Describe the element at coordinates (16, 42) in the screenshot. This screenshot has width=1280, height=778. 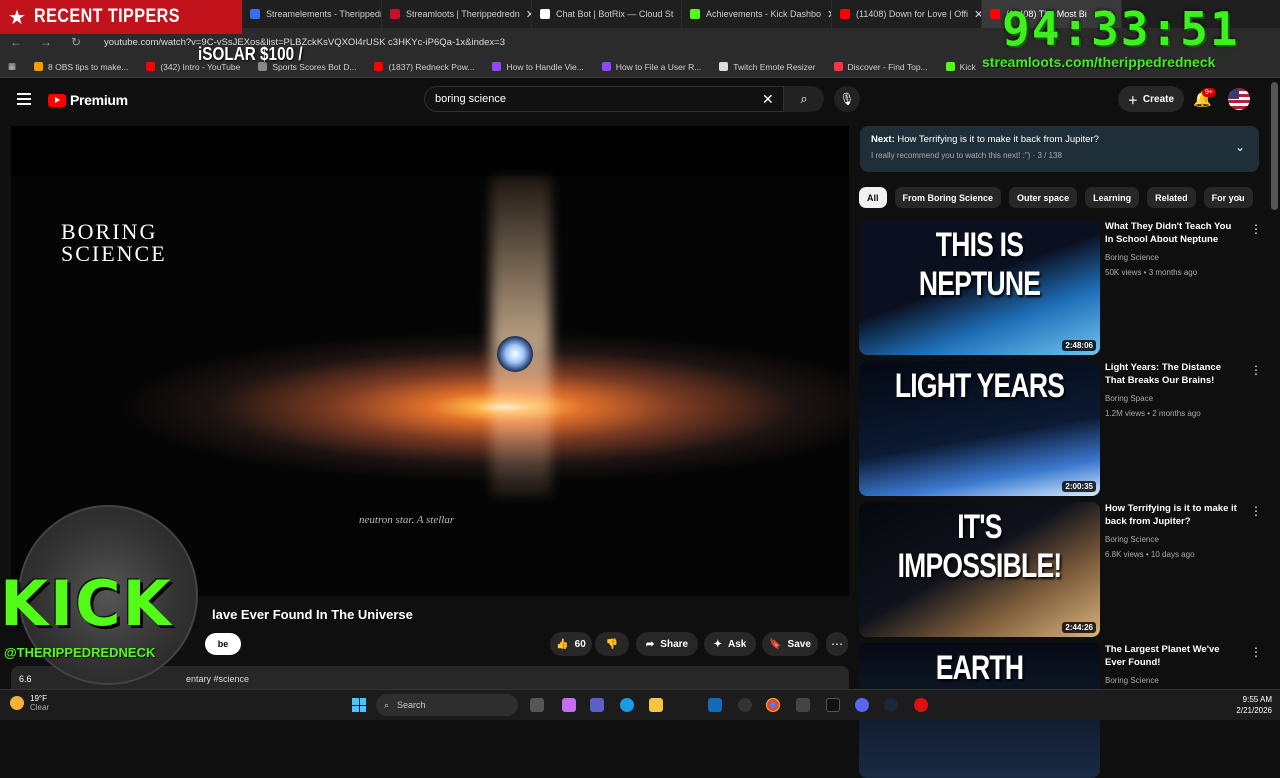
I see `back-icon: ←` at that location.